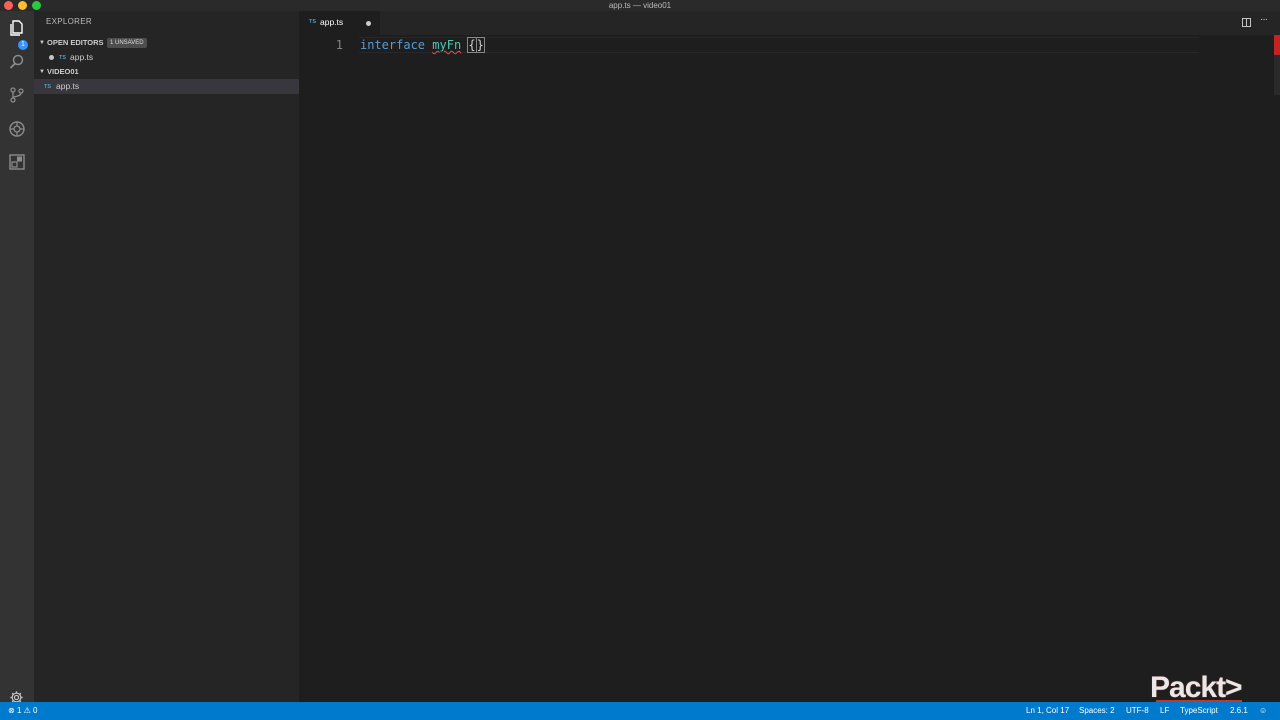 Image resolution: width=1280 pixels, height=720 pixels. Describe the element at coordinates (339, 45) in the screenshot. I see `line-number: 1` at that location.